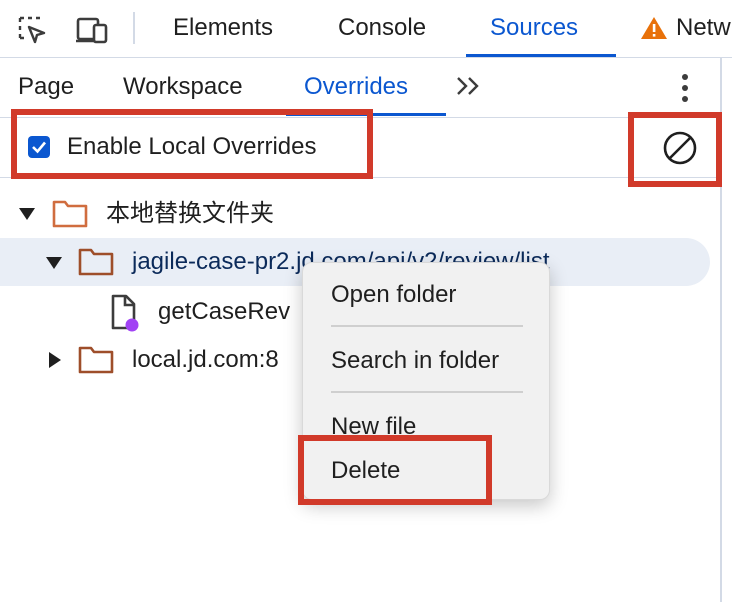 This screenshot has width=732, height=602. What do you see at coordinates (55, 362) in the screenshot?
I see `expand-arrow-right-icon` at bounding box center [55, 362].